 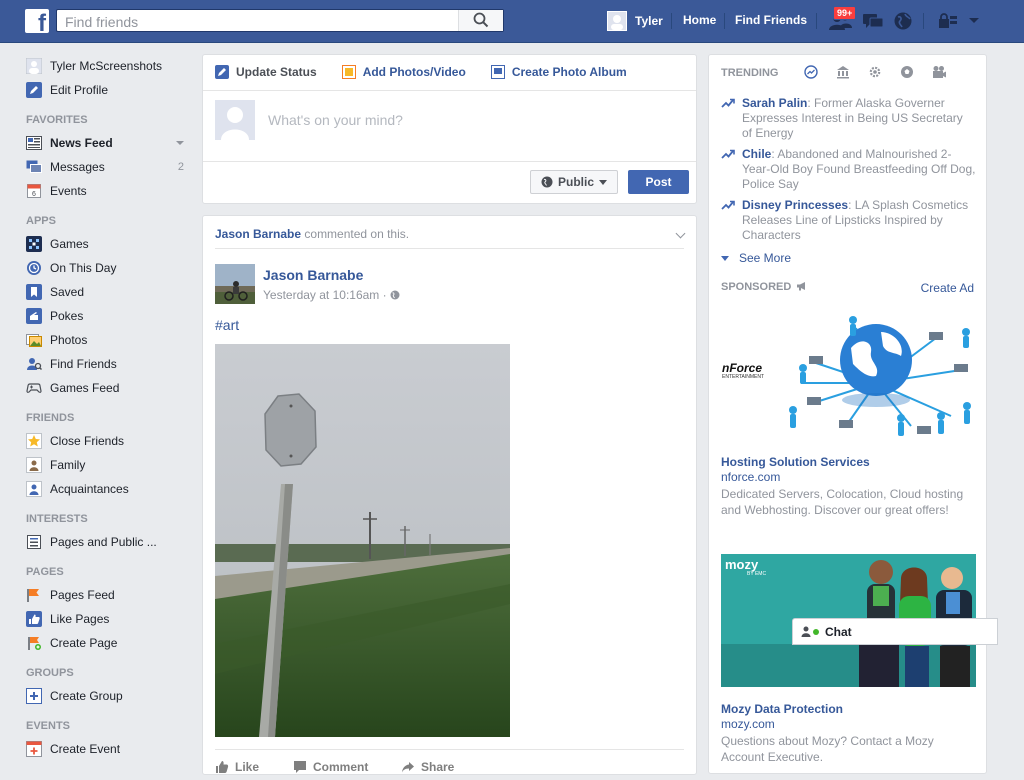 What do you see at coordinates (907, 72) in the screenshot?
I see `sports-ball-icon` at bounding box center [907, 72].